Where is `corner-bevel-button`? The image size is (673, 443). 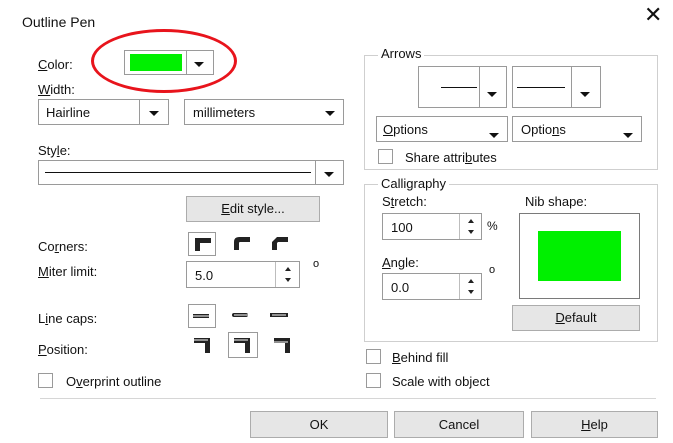
corner-bevel-button is located at coordinates (280, 244).